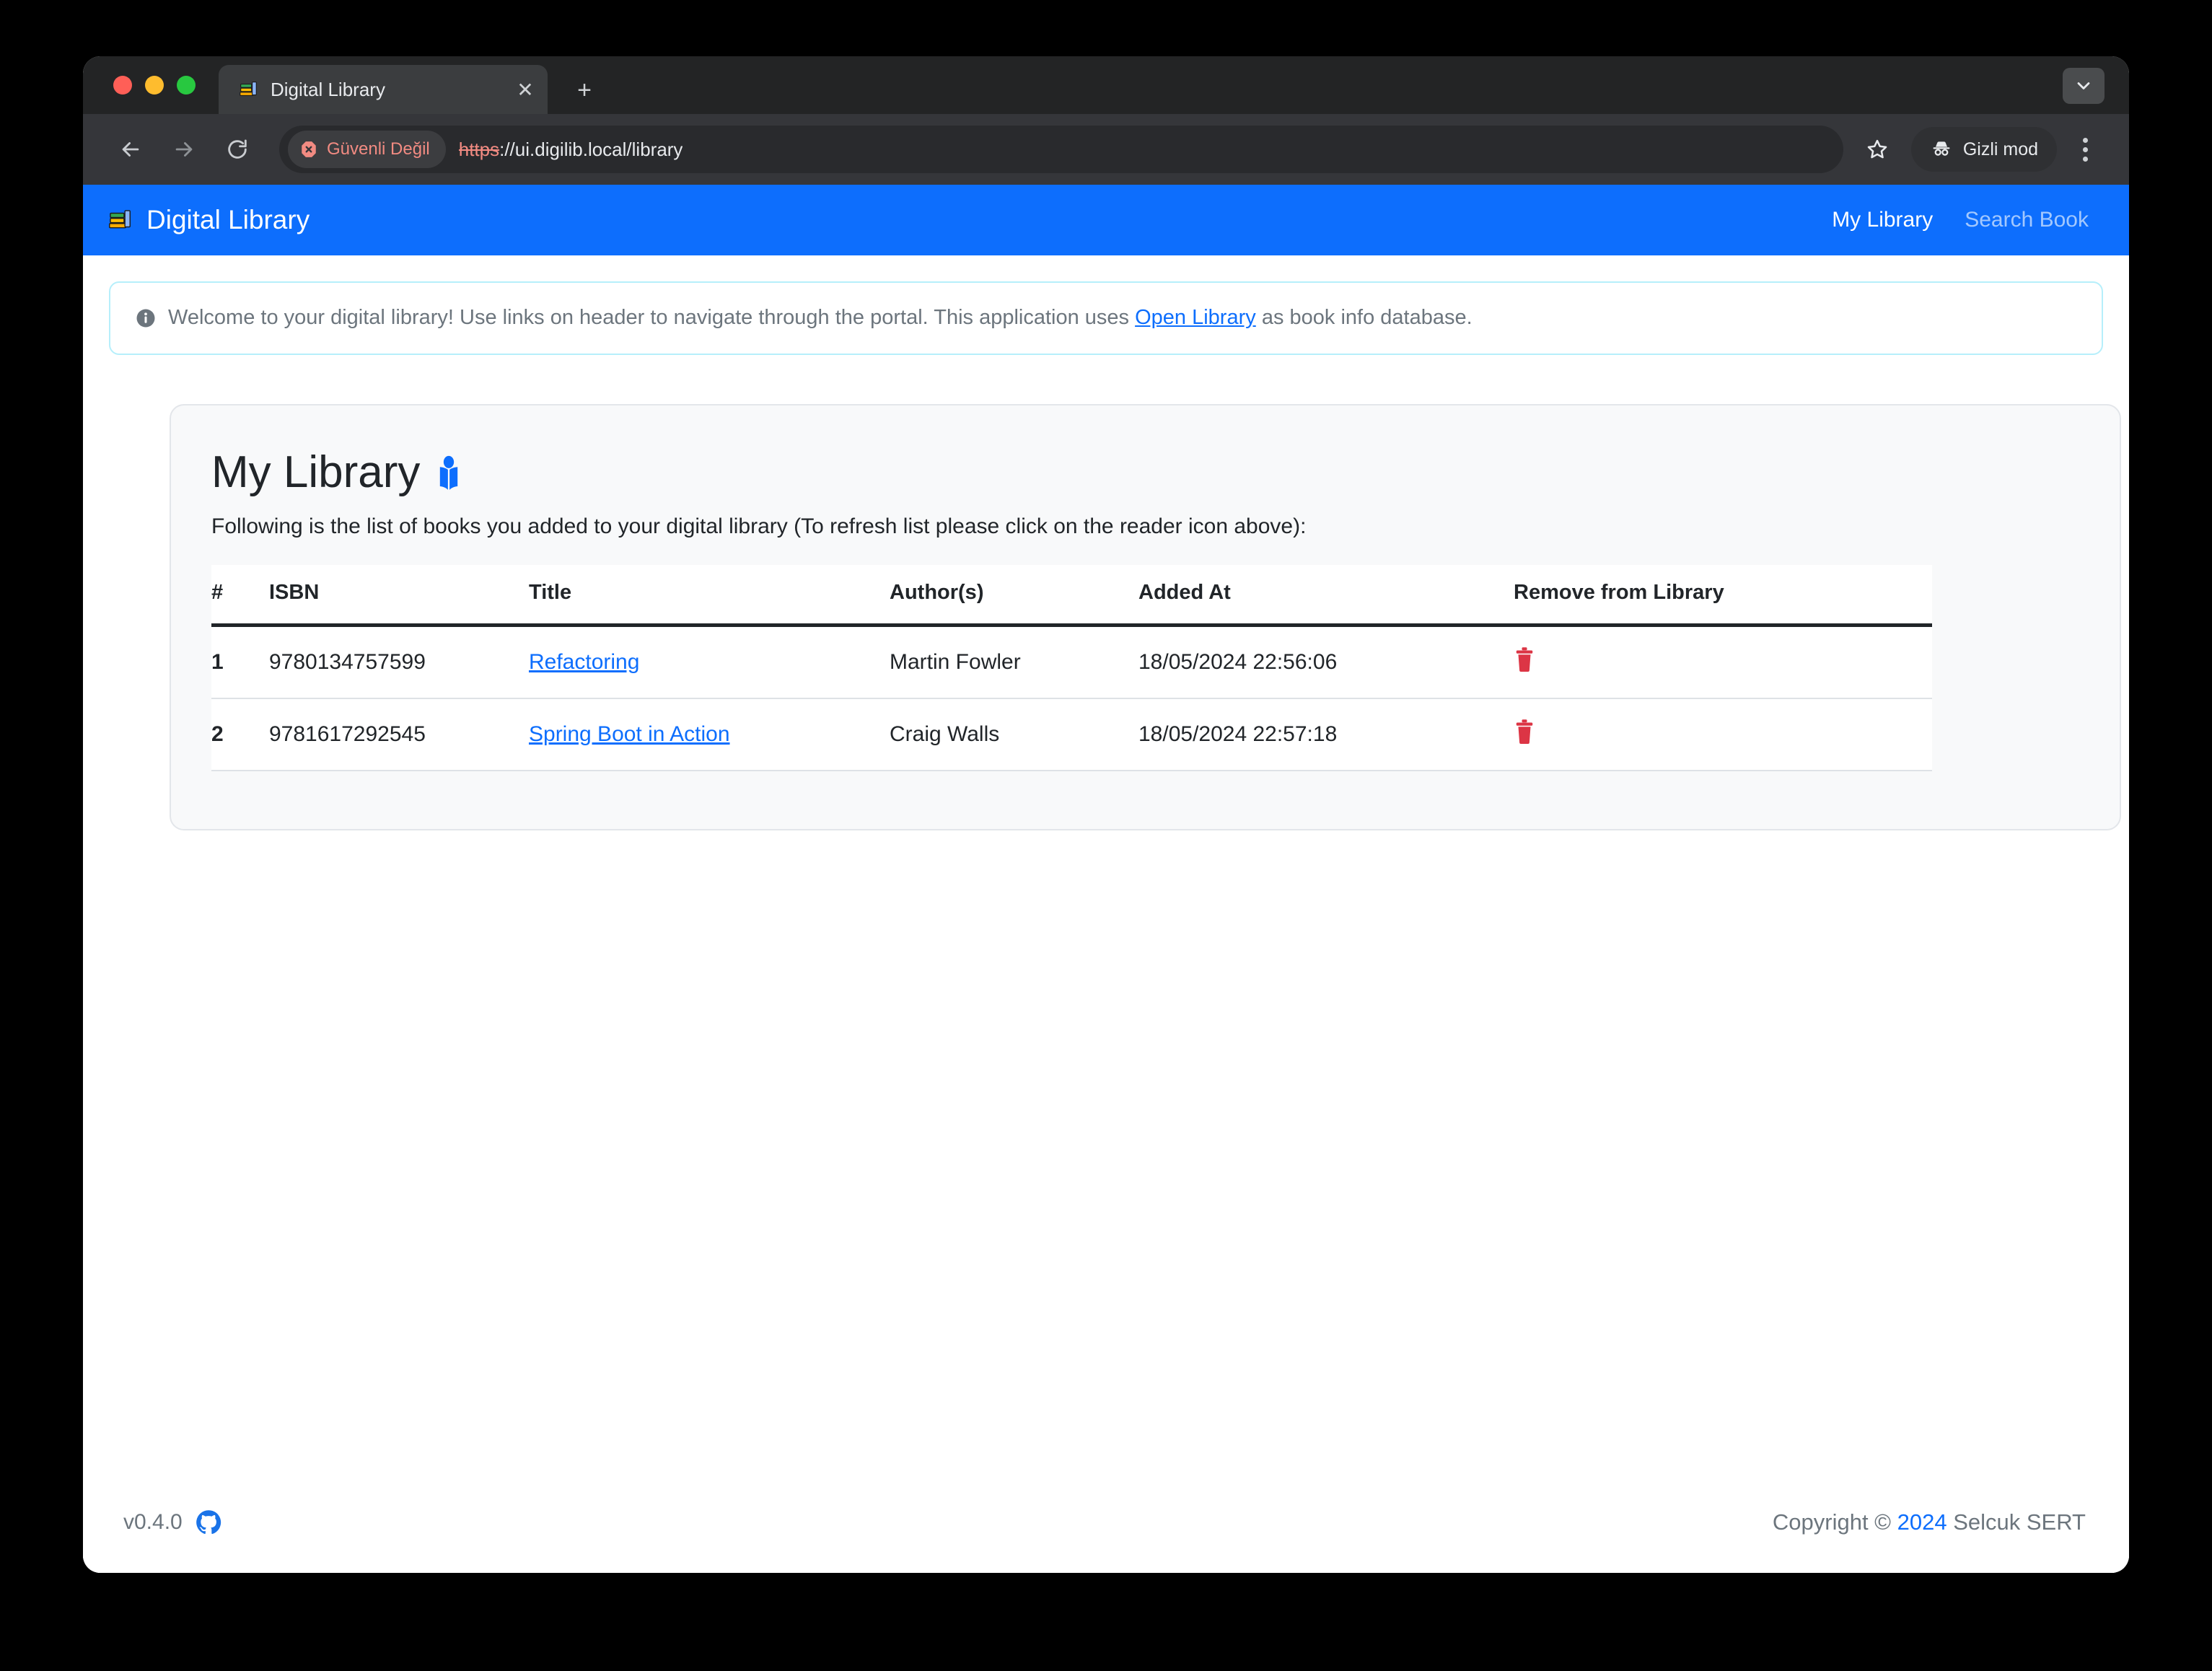 The height and width of the screenshot is (1671, 2212). I want to click on browser-tab: Digital Library ✕, so click(383, 89).